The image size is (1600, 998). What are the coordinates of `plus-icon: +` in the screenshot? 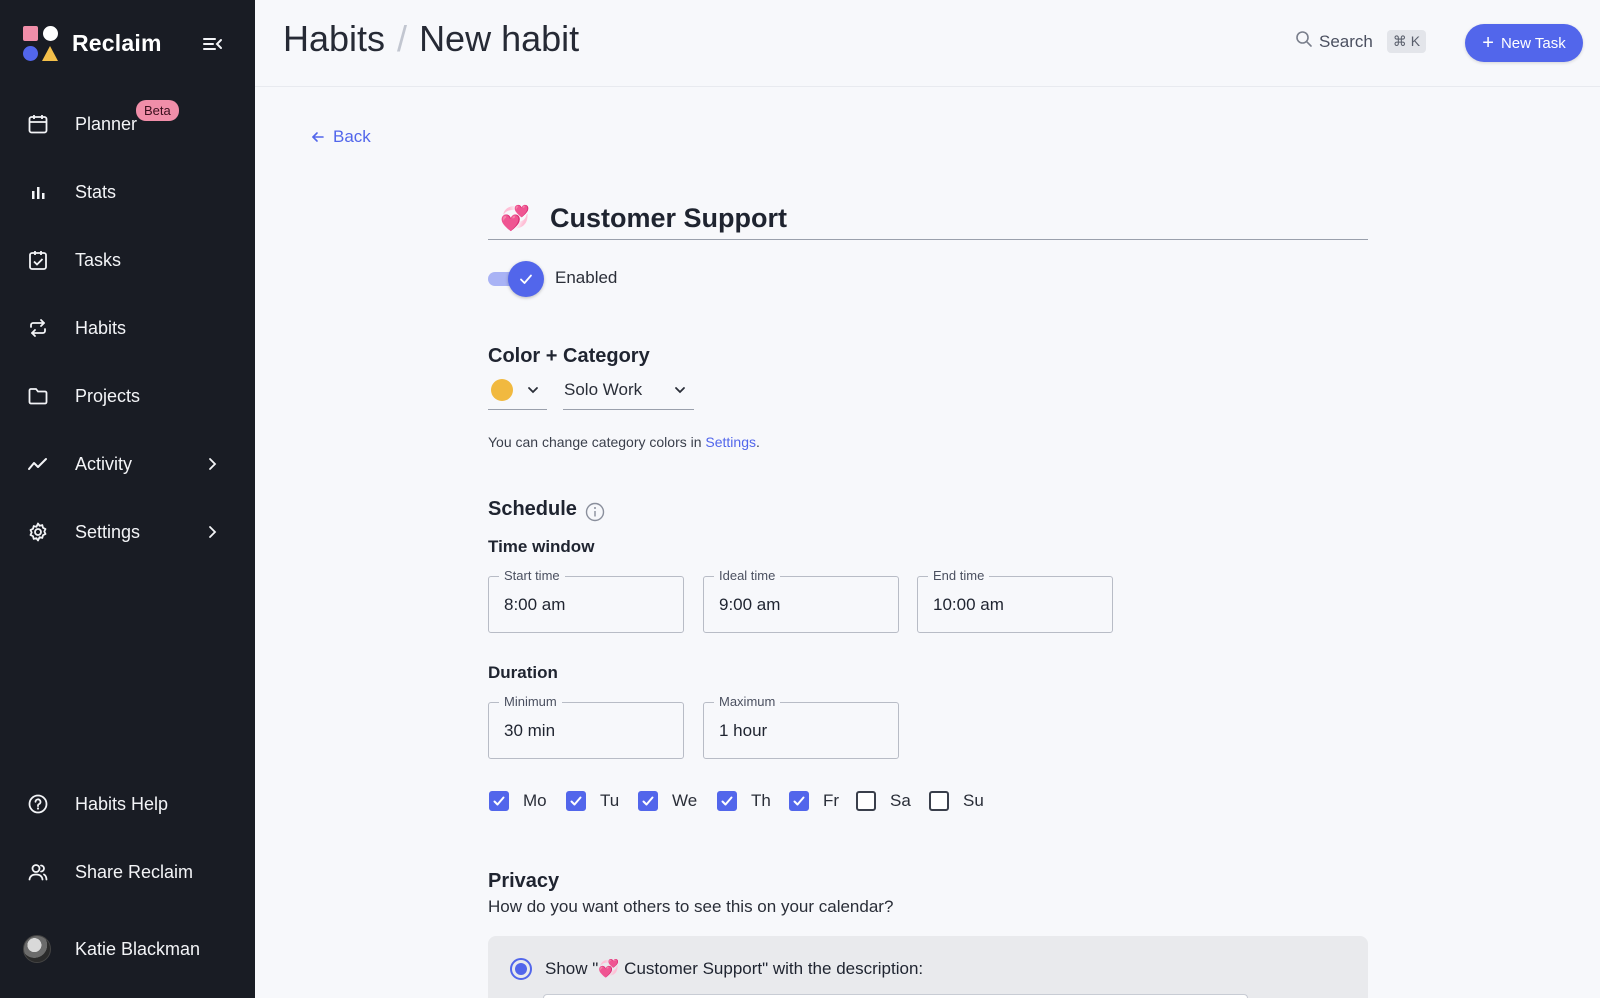 It's located at (1488, 43).